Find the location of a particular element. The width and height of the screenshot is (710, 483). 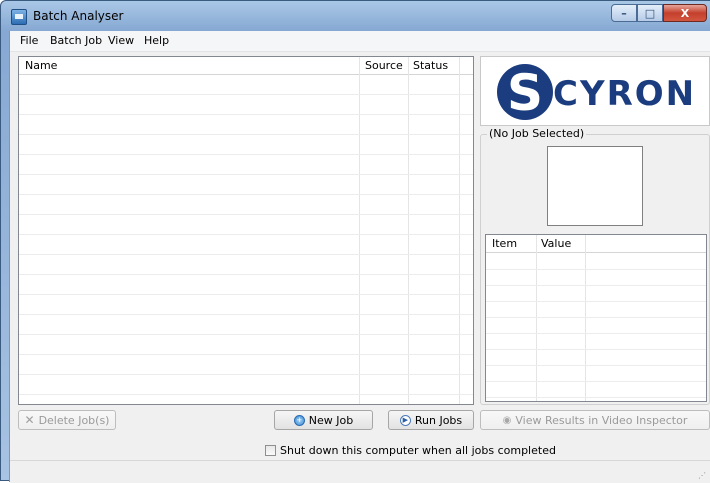

column-source: Source is located at coordinates (384, 65).